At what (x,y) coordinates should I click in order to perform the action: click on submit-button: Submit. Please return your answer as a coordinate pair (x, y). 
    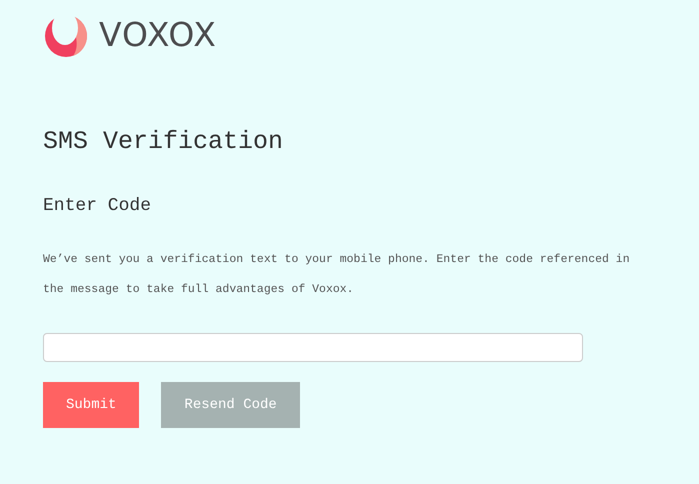
    Looking at the image, I should click on (91, 405).